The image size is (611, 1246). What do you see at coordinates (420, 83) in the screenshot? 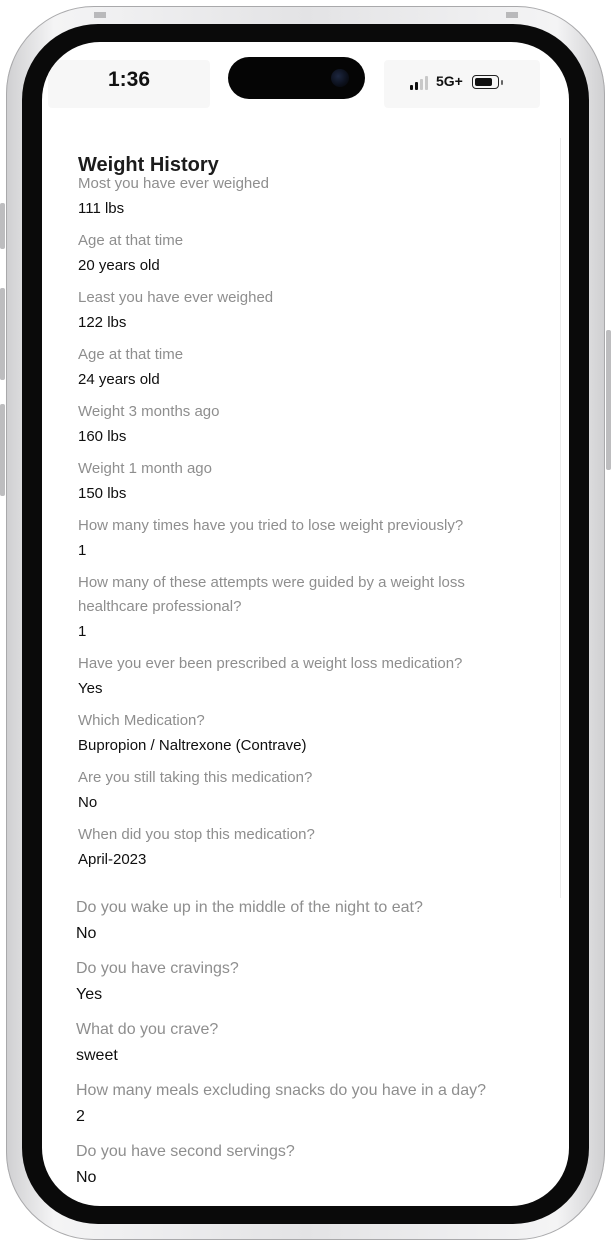
I see `signal-icon` at bounding box center [420, 83].